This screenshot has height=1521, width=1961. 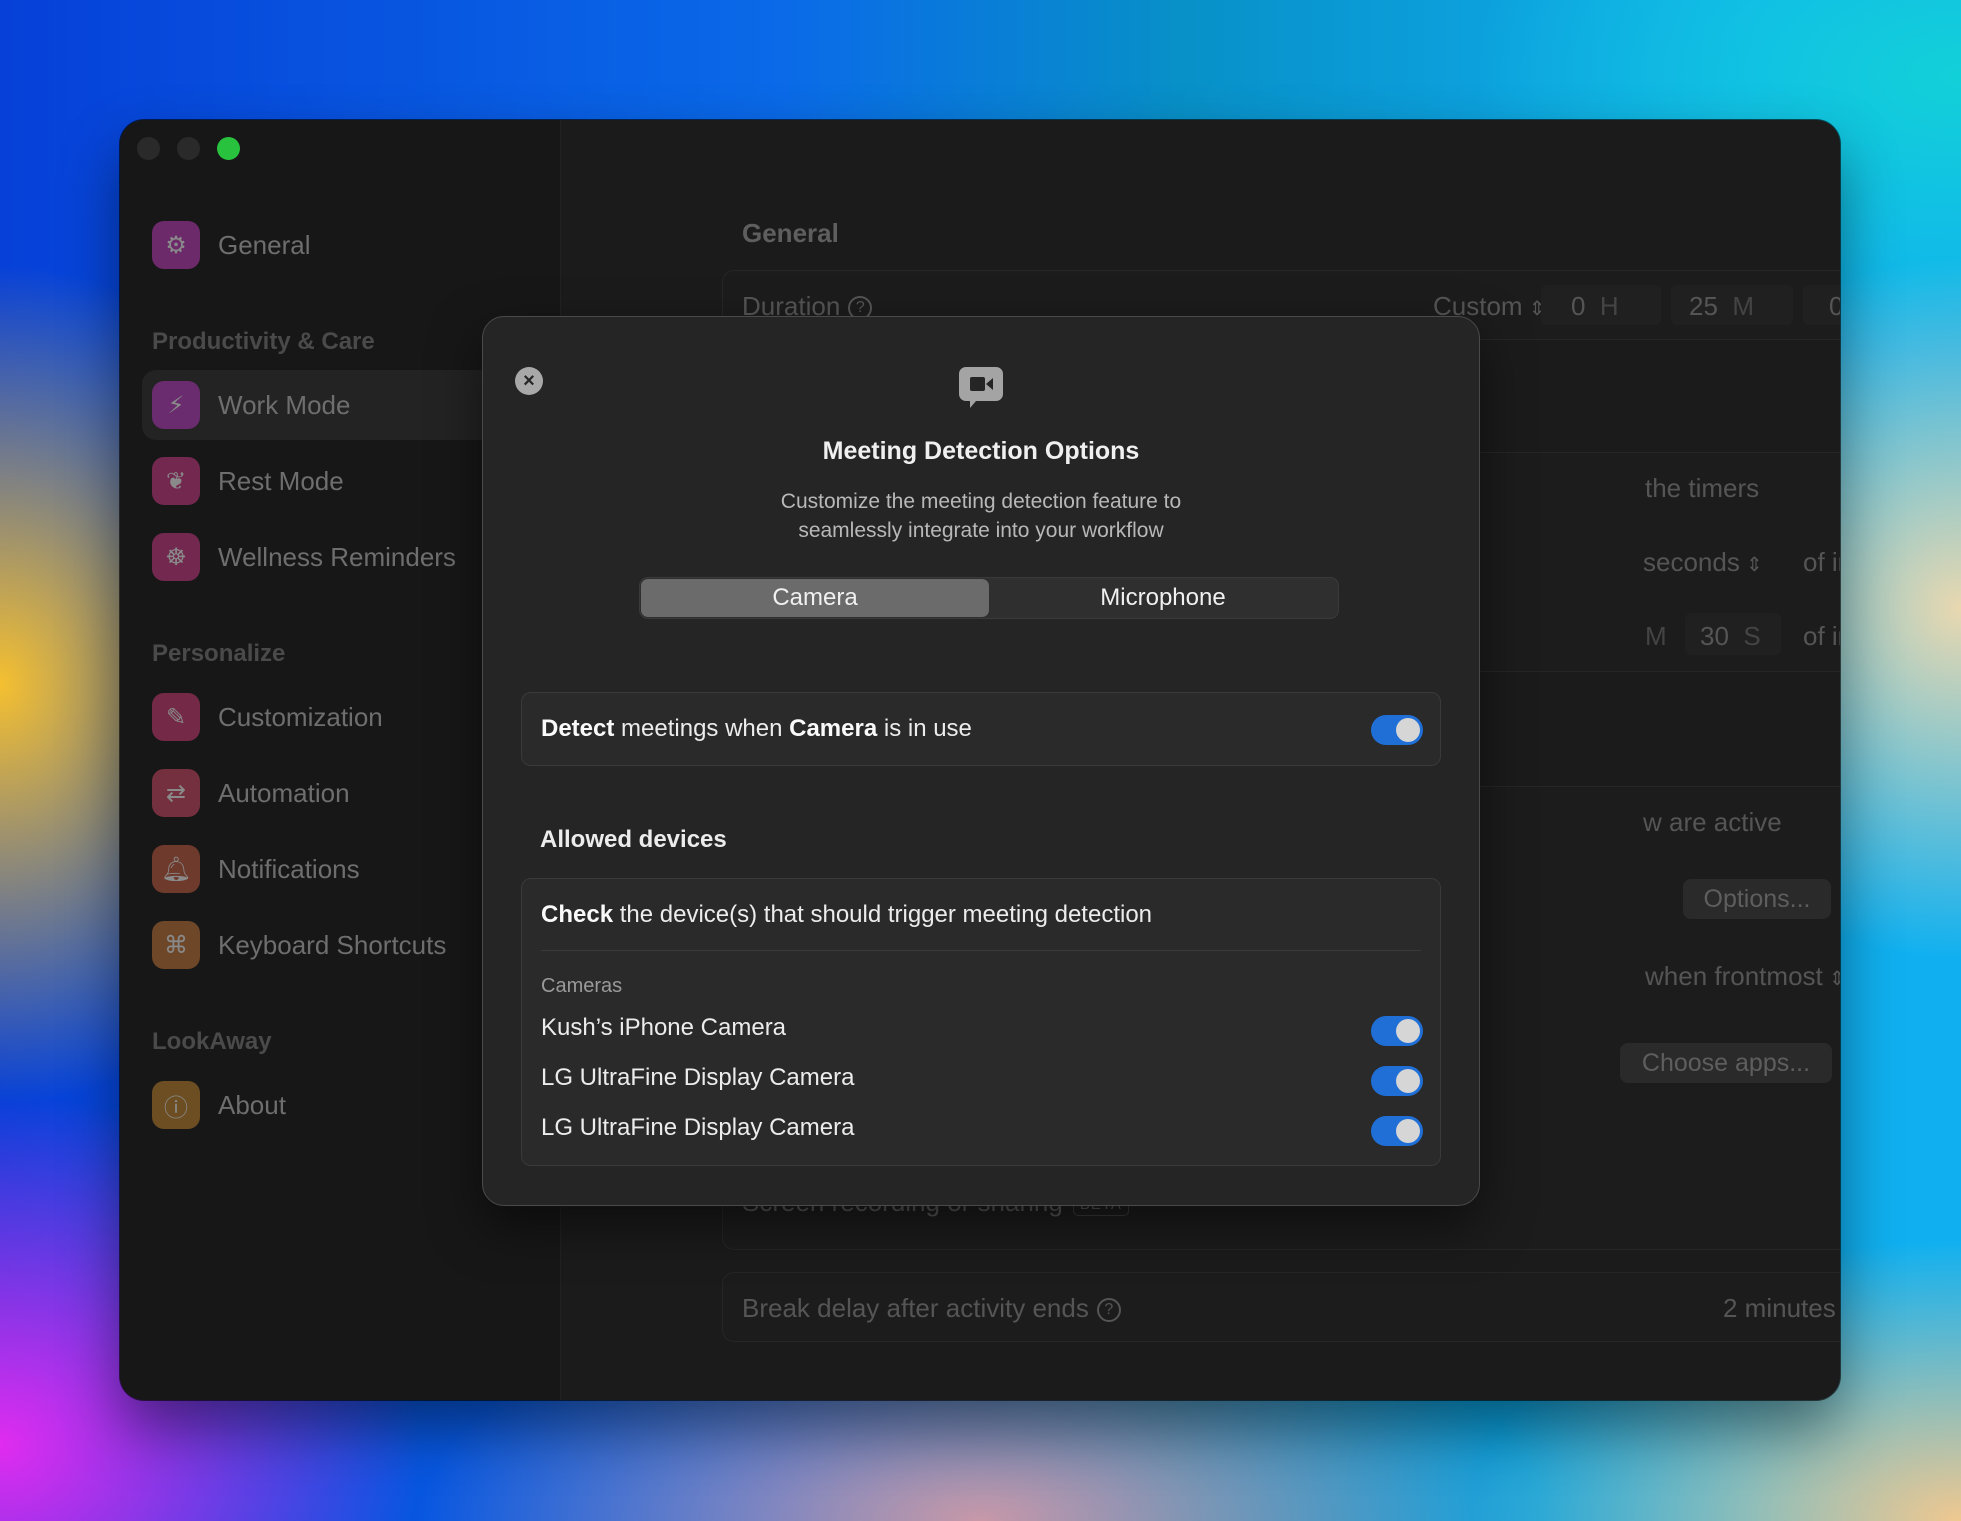 I want to click on detect-camera-toggle, so click(x=1397, y=730).